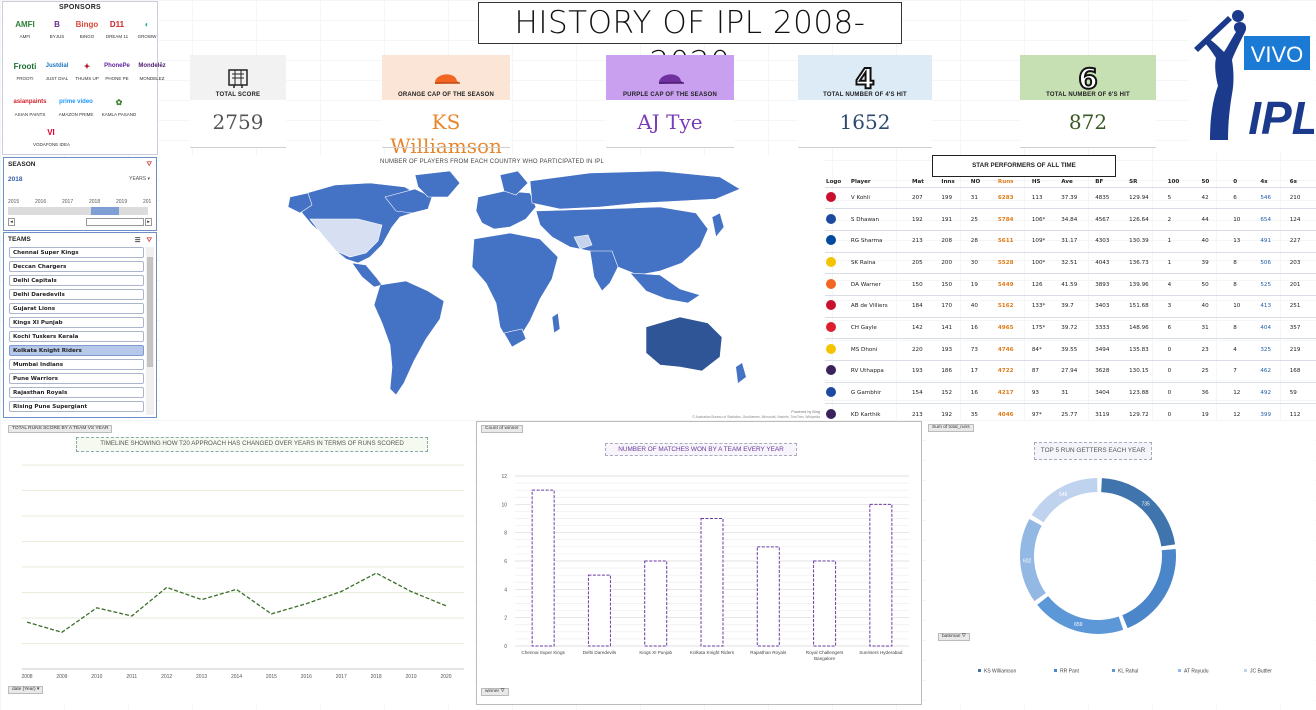 The image size is (1316, 710). What do you see at coordinates (955, 371) in the screenshot?
I see `table-cell: 186` at bounding box center [955, 371].